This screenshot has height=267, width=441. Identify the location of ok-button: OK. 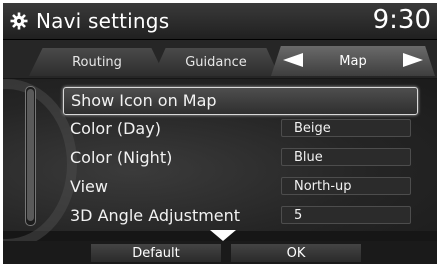
(296, 253).